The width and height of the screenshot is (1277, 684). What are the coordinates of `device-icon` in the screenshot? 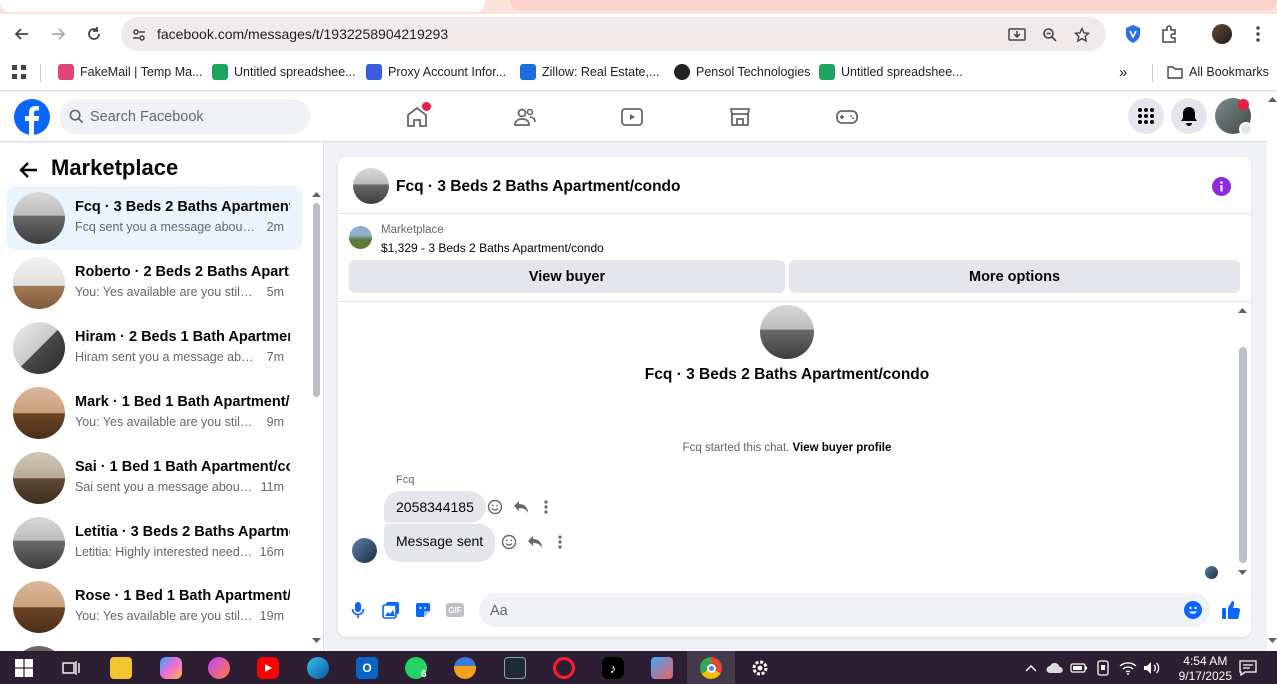 It's located at (1103, 668).